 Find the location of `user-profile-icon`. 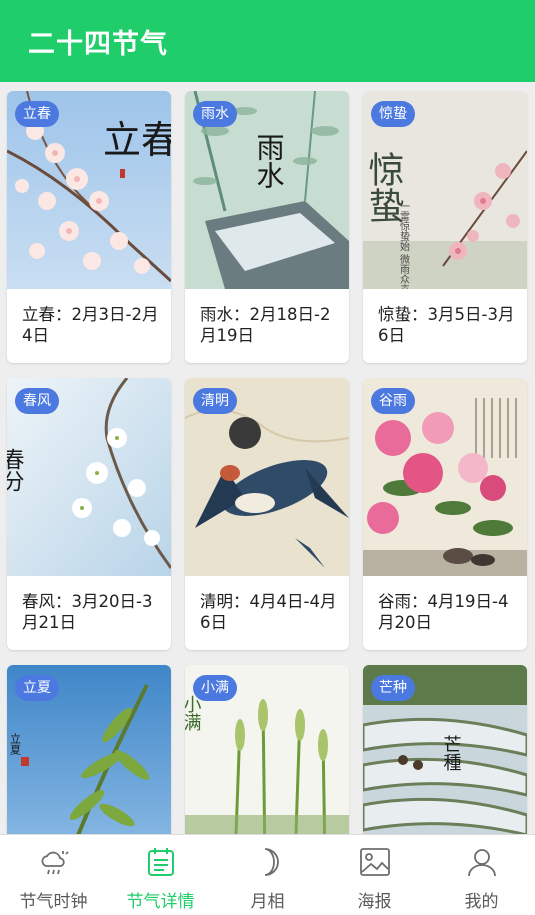

user-profile-icon is located at coordinates (482, 862).